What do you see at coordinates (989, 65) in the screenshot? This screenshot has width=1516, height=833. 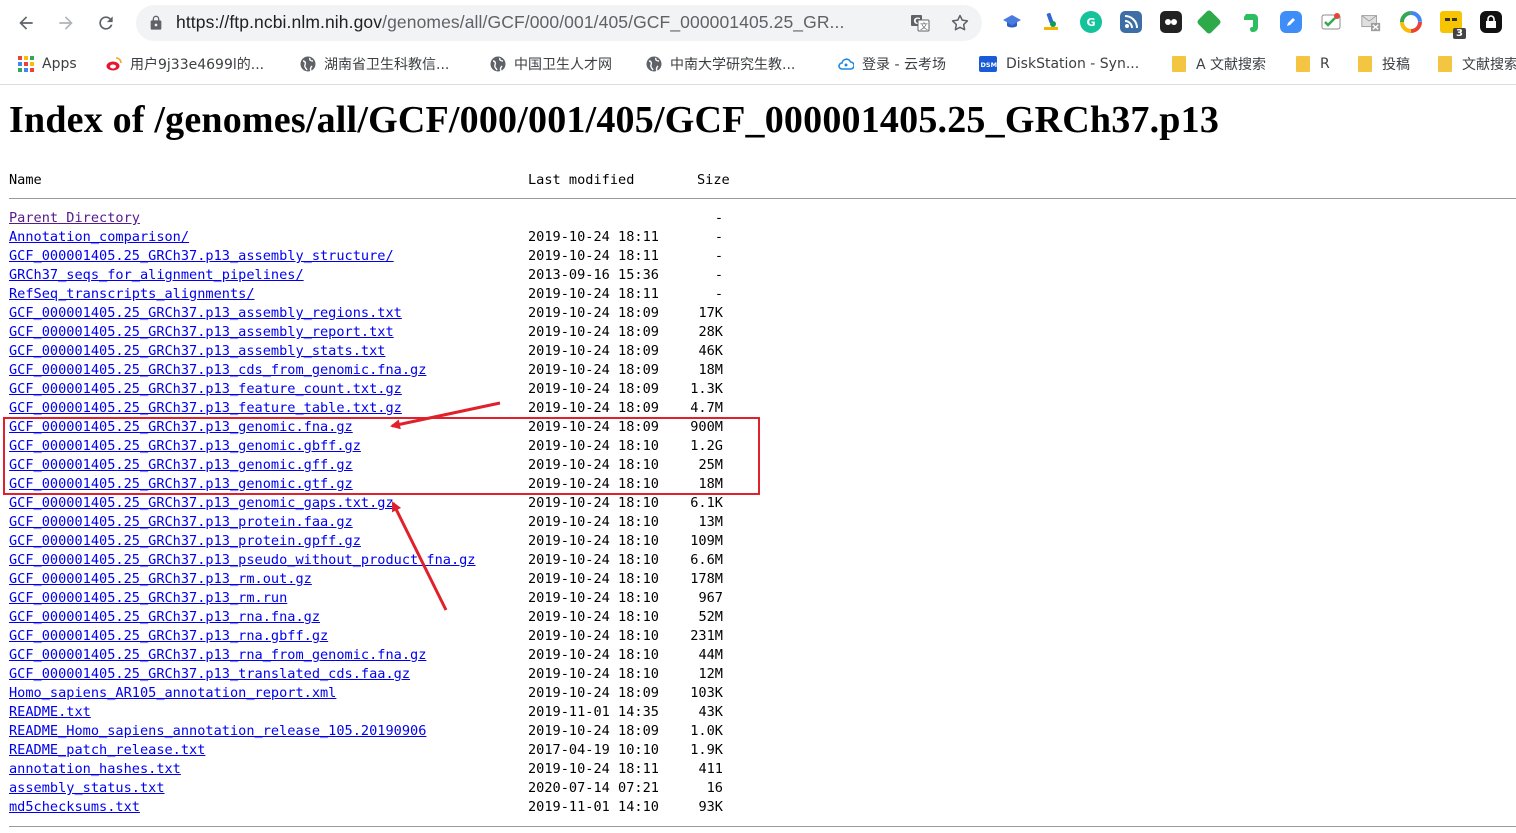 I see `svg-text: DSM` at bounding box center [989, 65].